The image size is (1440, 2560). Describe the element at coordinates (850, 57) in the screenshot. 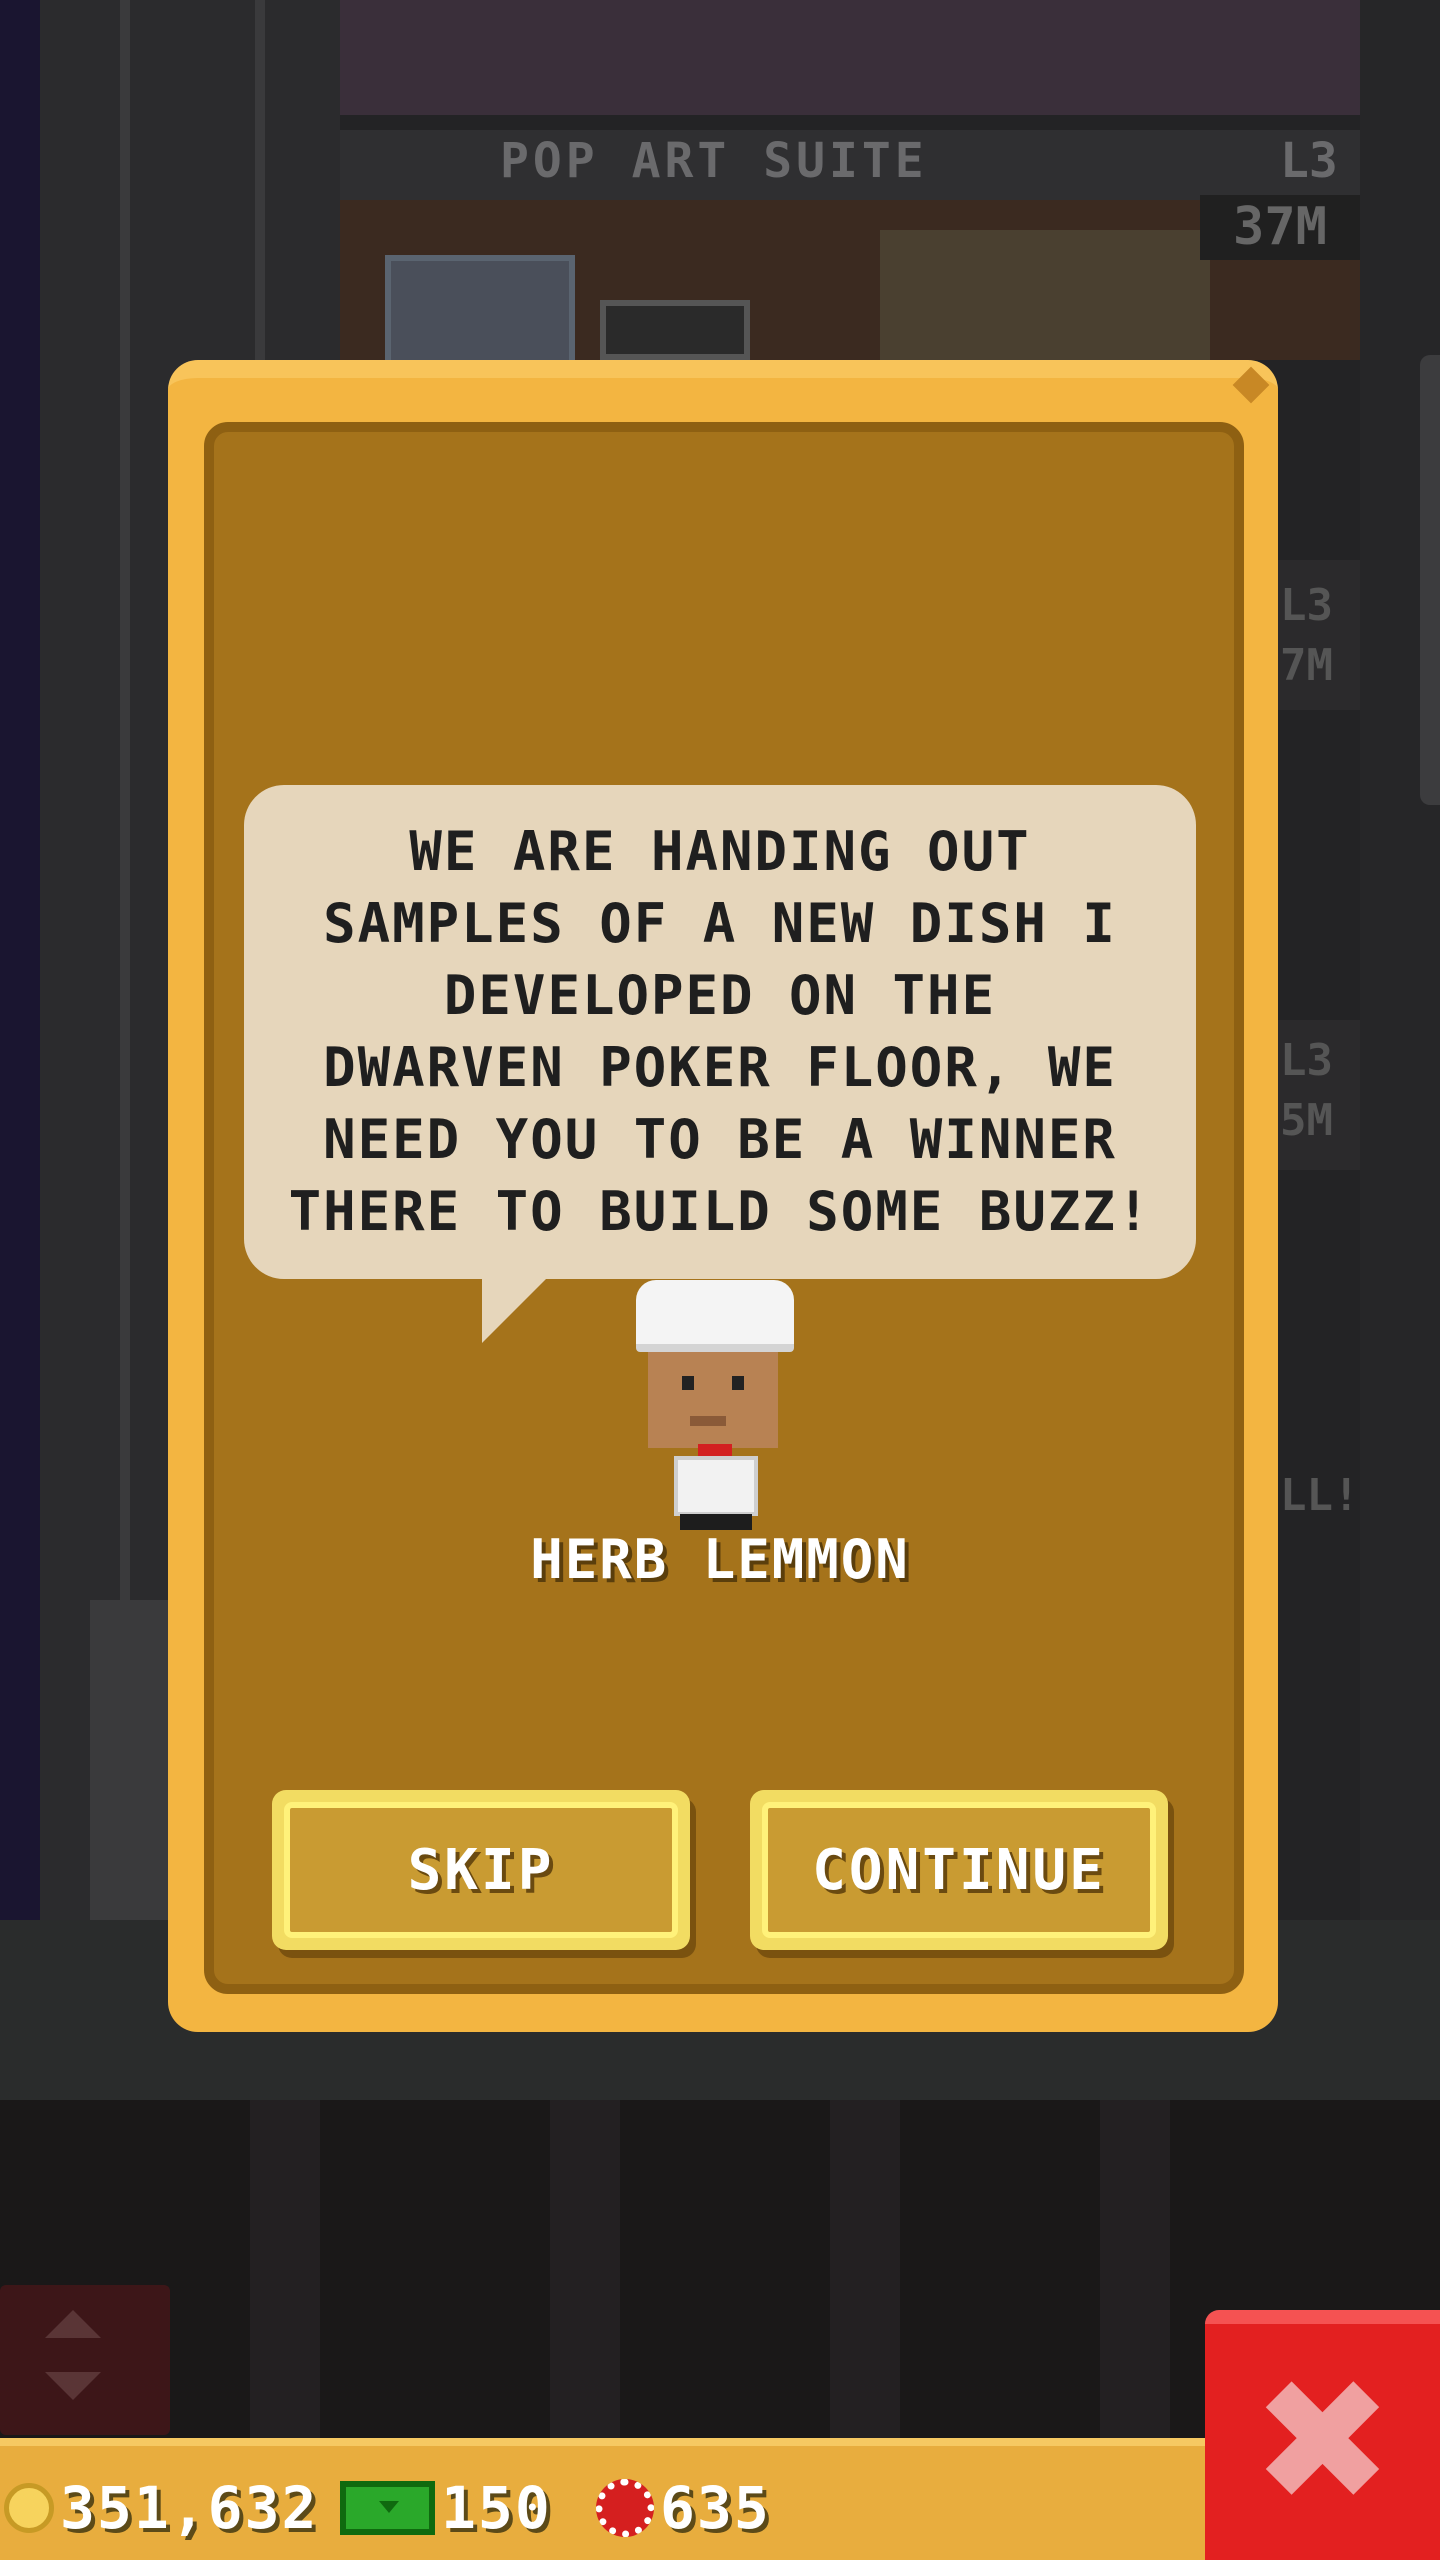

I see `floor-top-room` at that location.